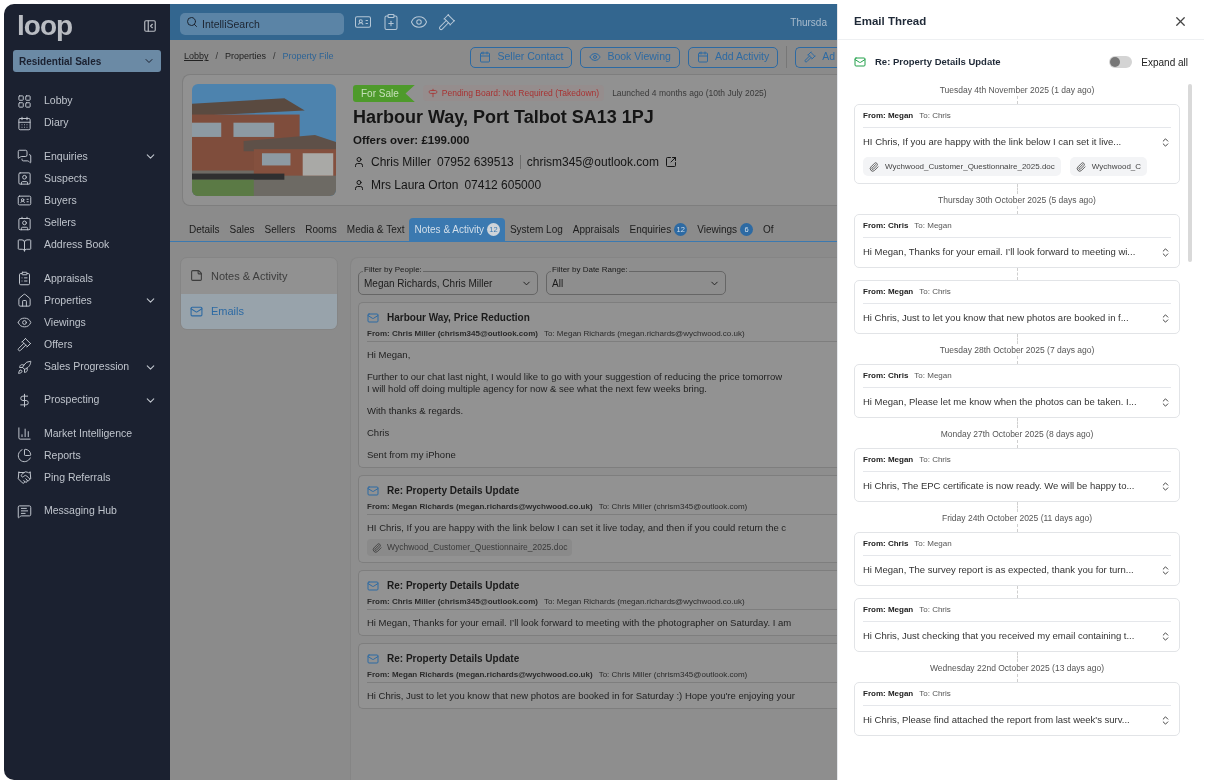 The image size is (1208, 784). What do you see at coordinates (87, 400) in the screenshot?
I see `sidebar-item: Prospecting` at bounding box center [87, 400].